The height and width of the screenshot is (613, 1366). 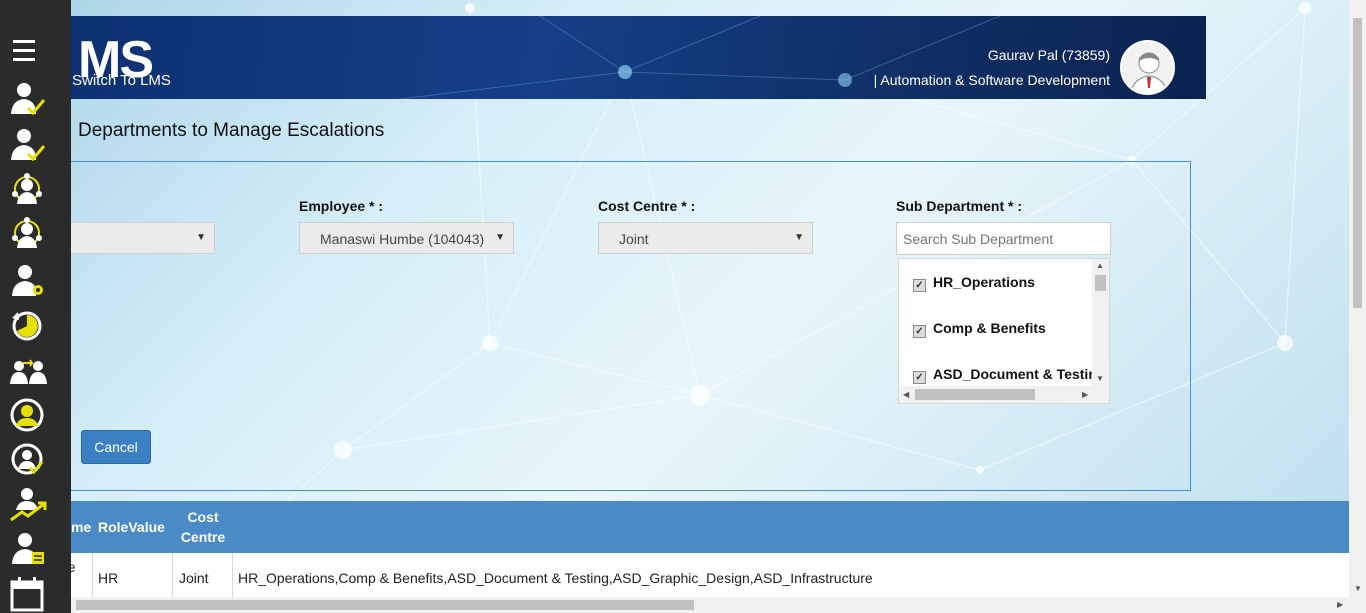 I want to click on sidebar-item-profile, so click(x=29, y=417).